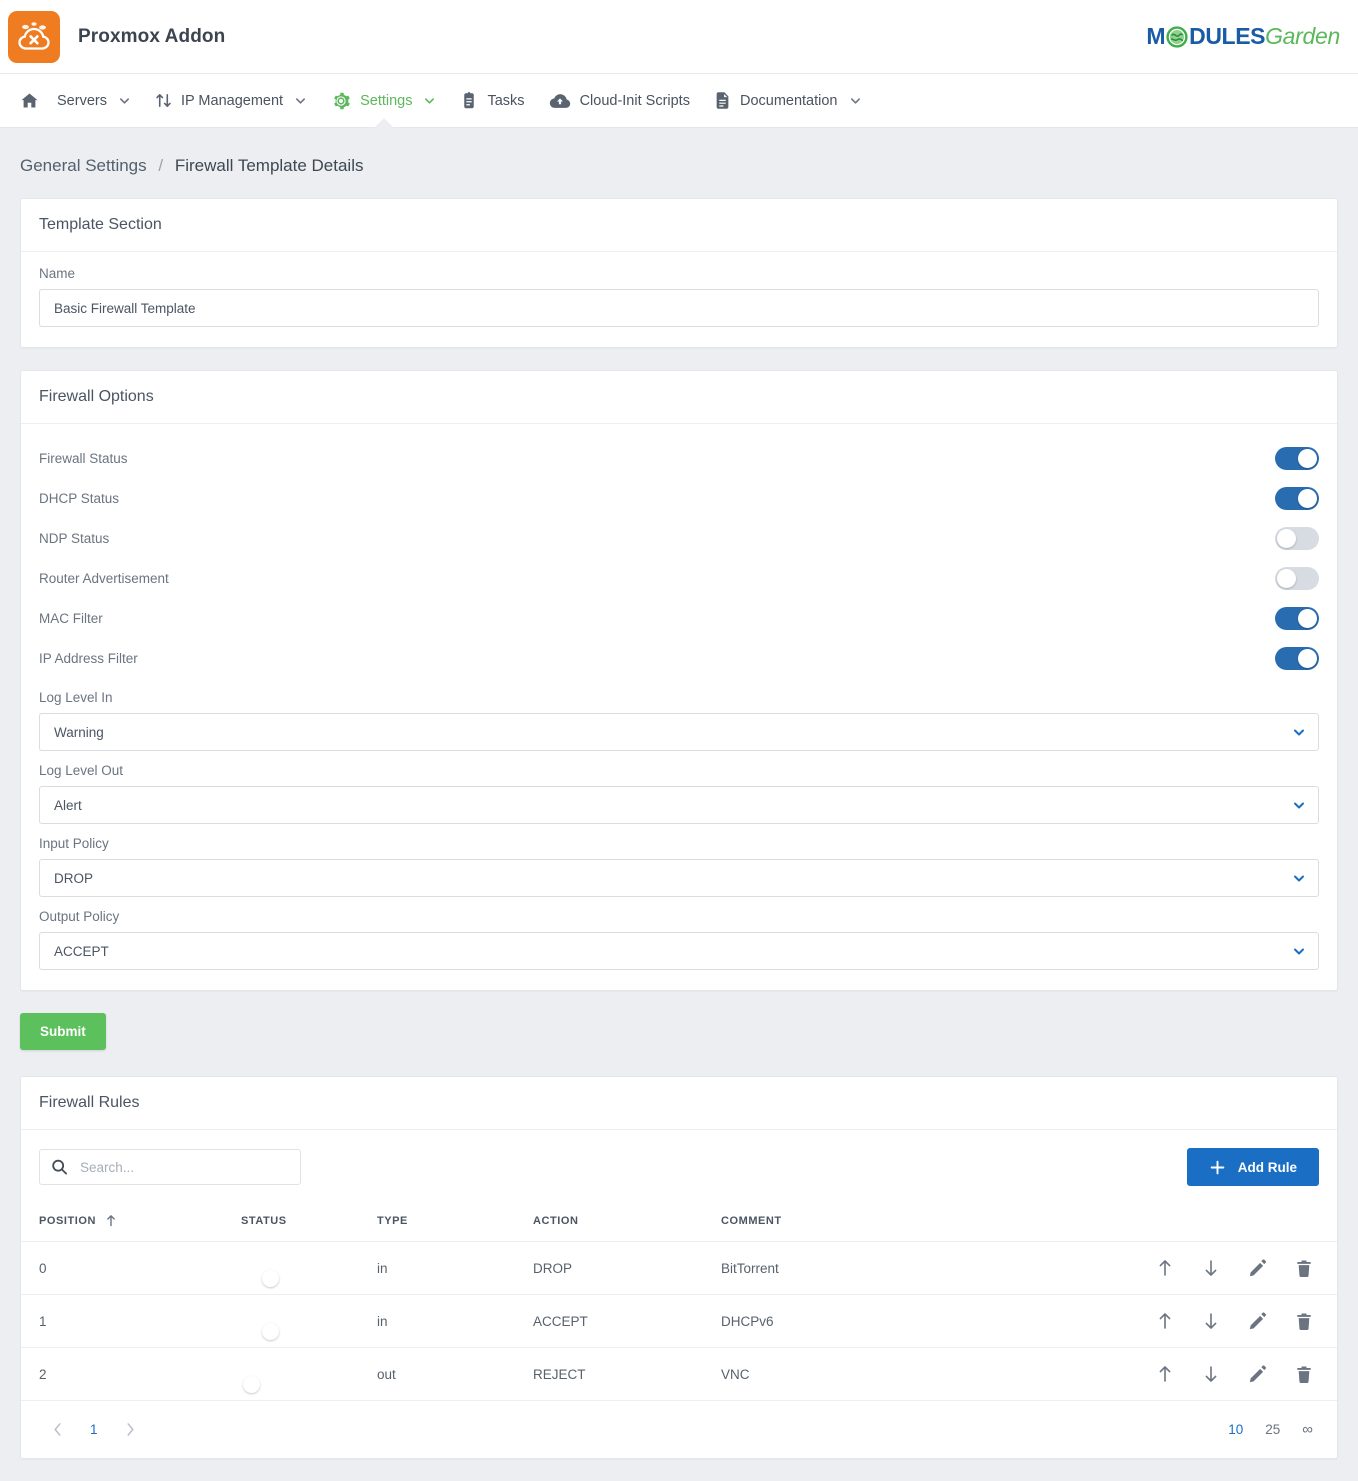  I want to click on column-label-position: POSITION, so click(67, 1220).